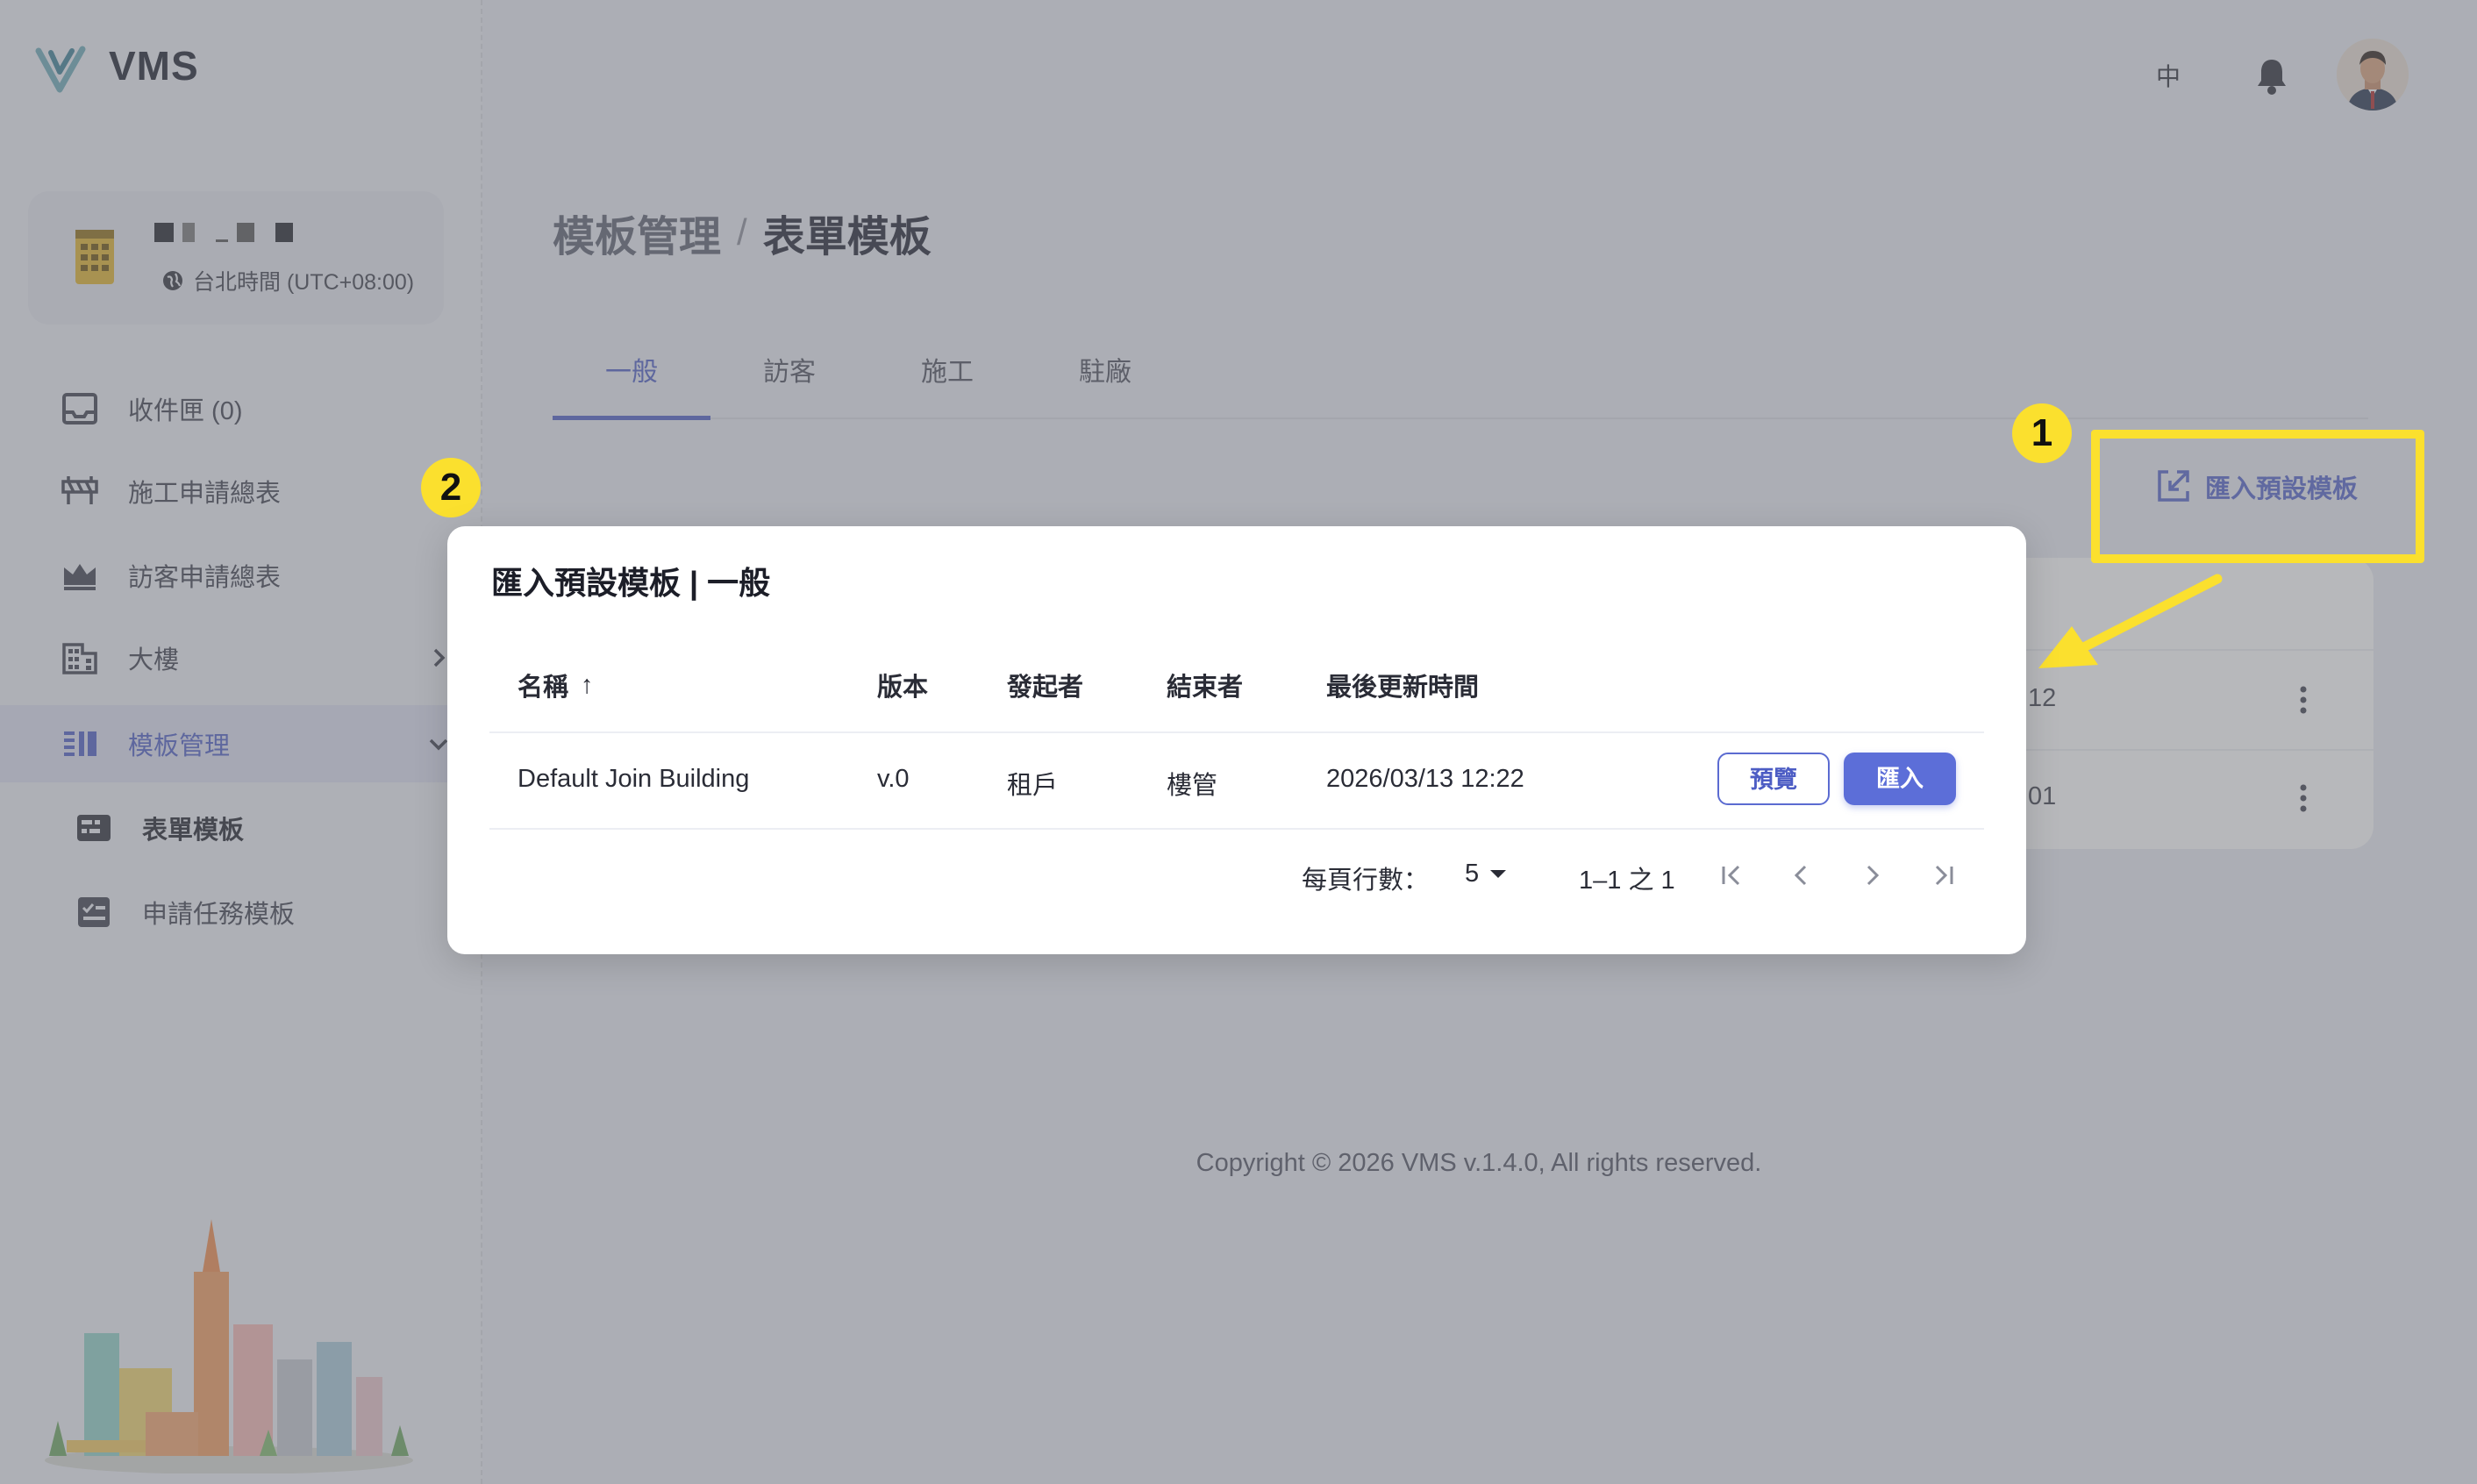 This screenshot has width=2477, height=1484. Describe the element at coordinates (2042, 433) in the screenshot. I see `step-badge-1: 1` at that location.